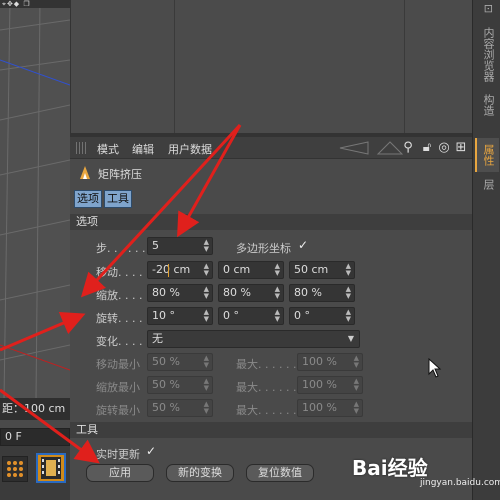 The width and height of the screenshot is (500, 500). Describe the element at coordinates (121, 248) in the screenshot. I see `steps-label: 步. . . . . .` at that location.